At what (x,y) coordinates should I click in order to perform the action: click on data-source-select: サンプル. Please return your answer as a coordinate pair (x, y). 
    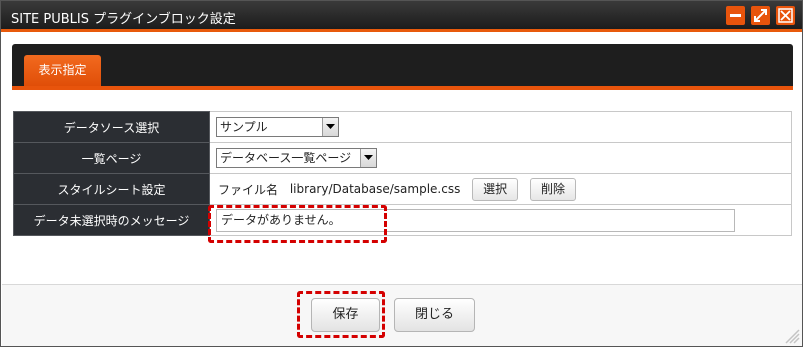
    Looking at the image, I should click on (277, 127).